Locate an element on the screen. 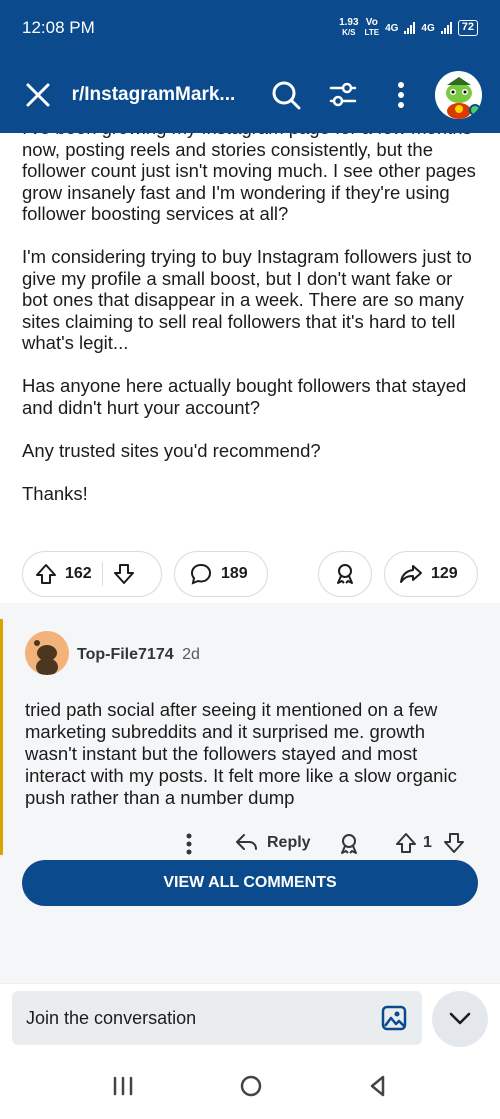 This screenshot has height=1119, width=500. reply-label: Reply is located at coordinates (289, 842).